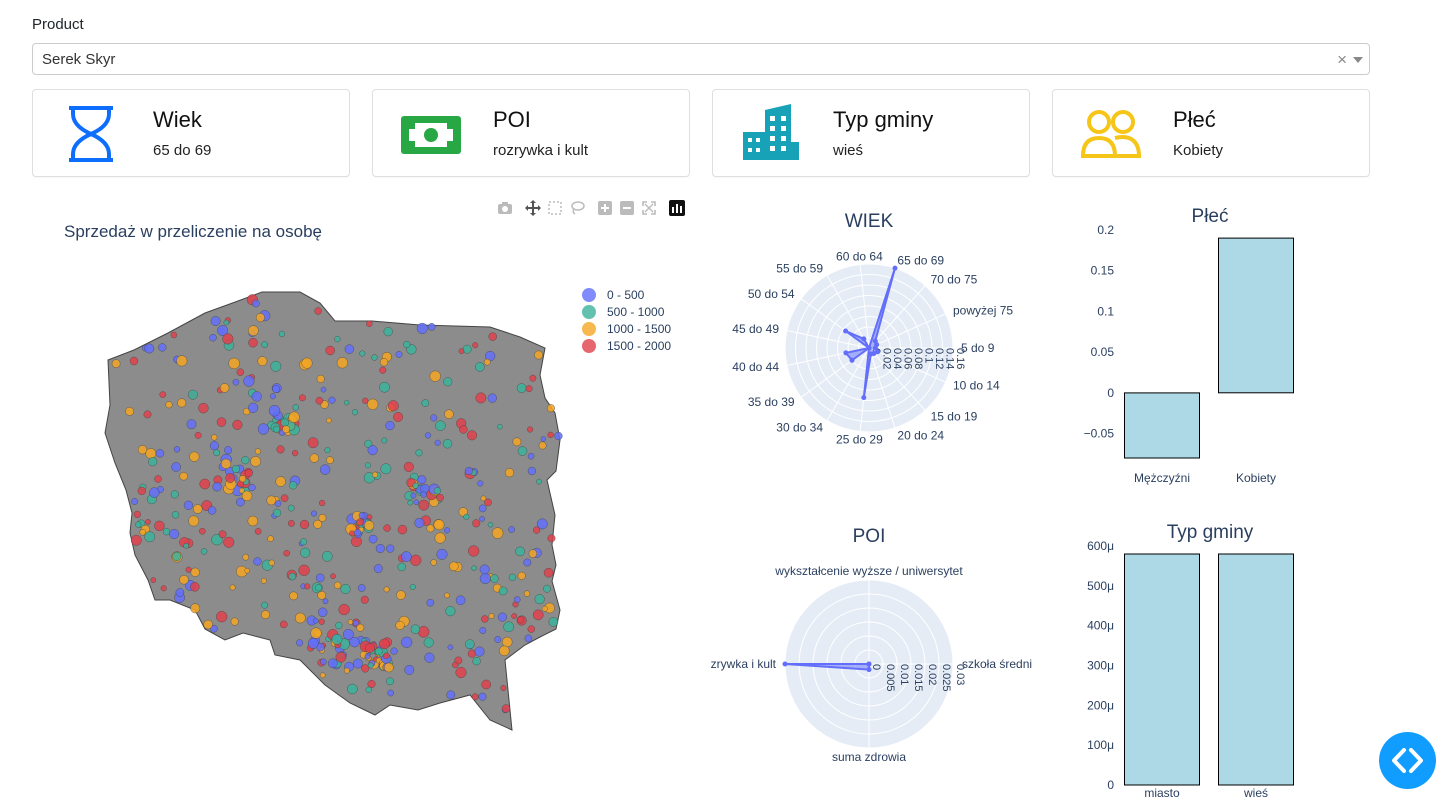 This screenshot has width=1449, height=806. What do you see at coordinates (868, 571) in the screenshot?
I see `polar-category-label: wykształcenie wyższe / uniwersytet` at bounding box center [868, 571].